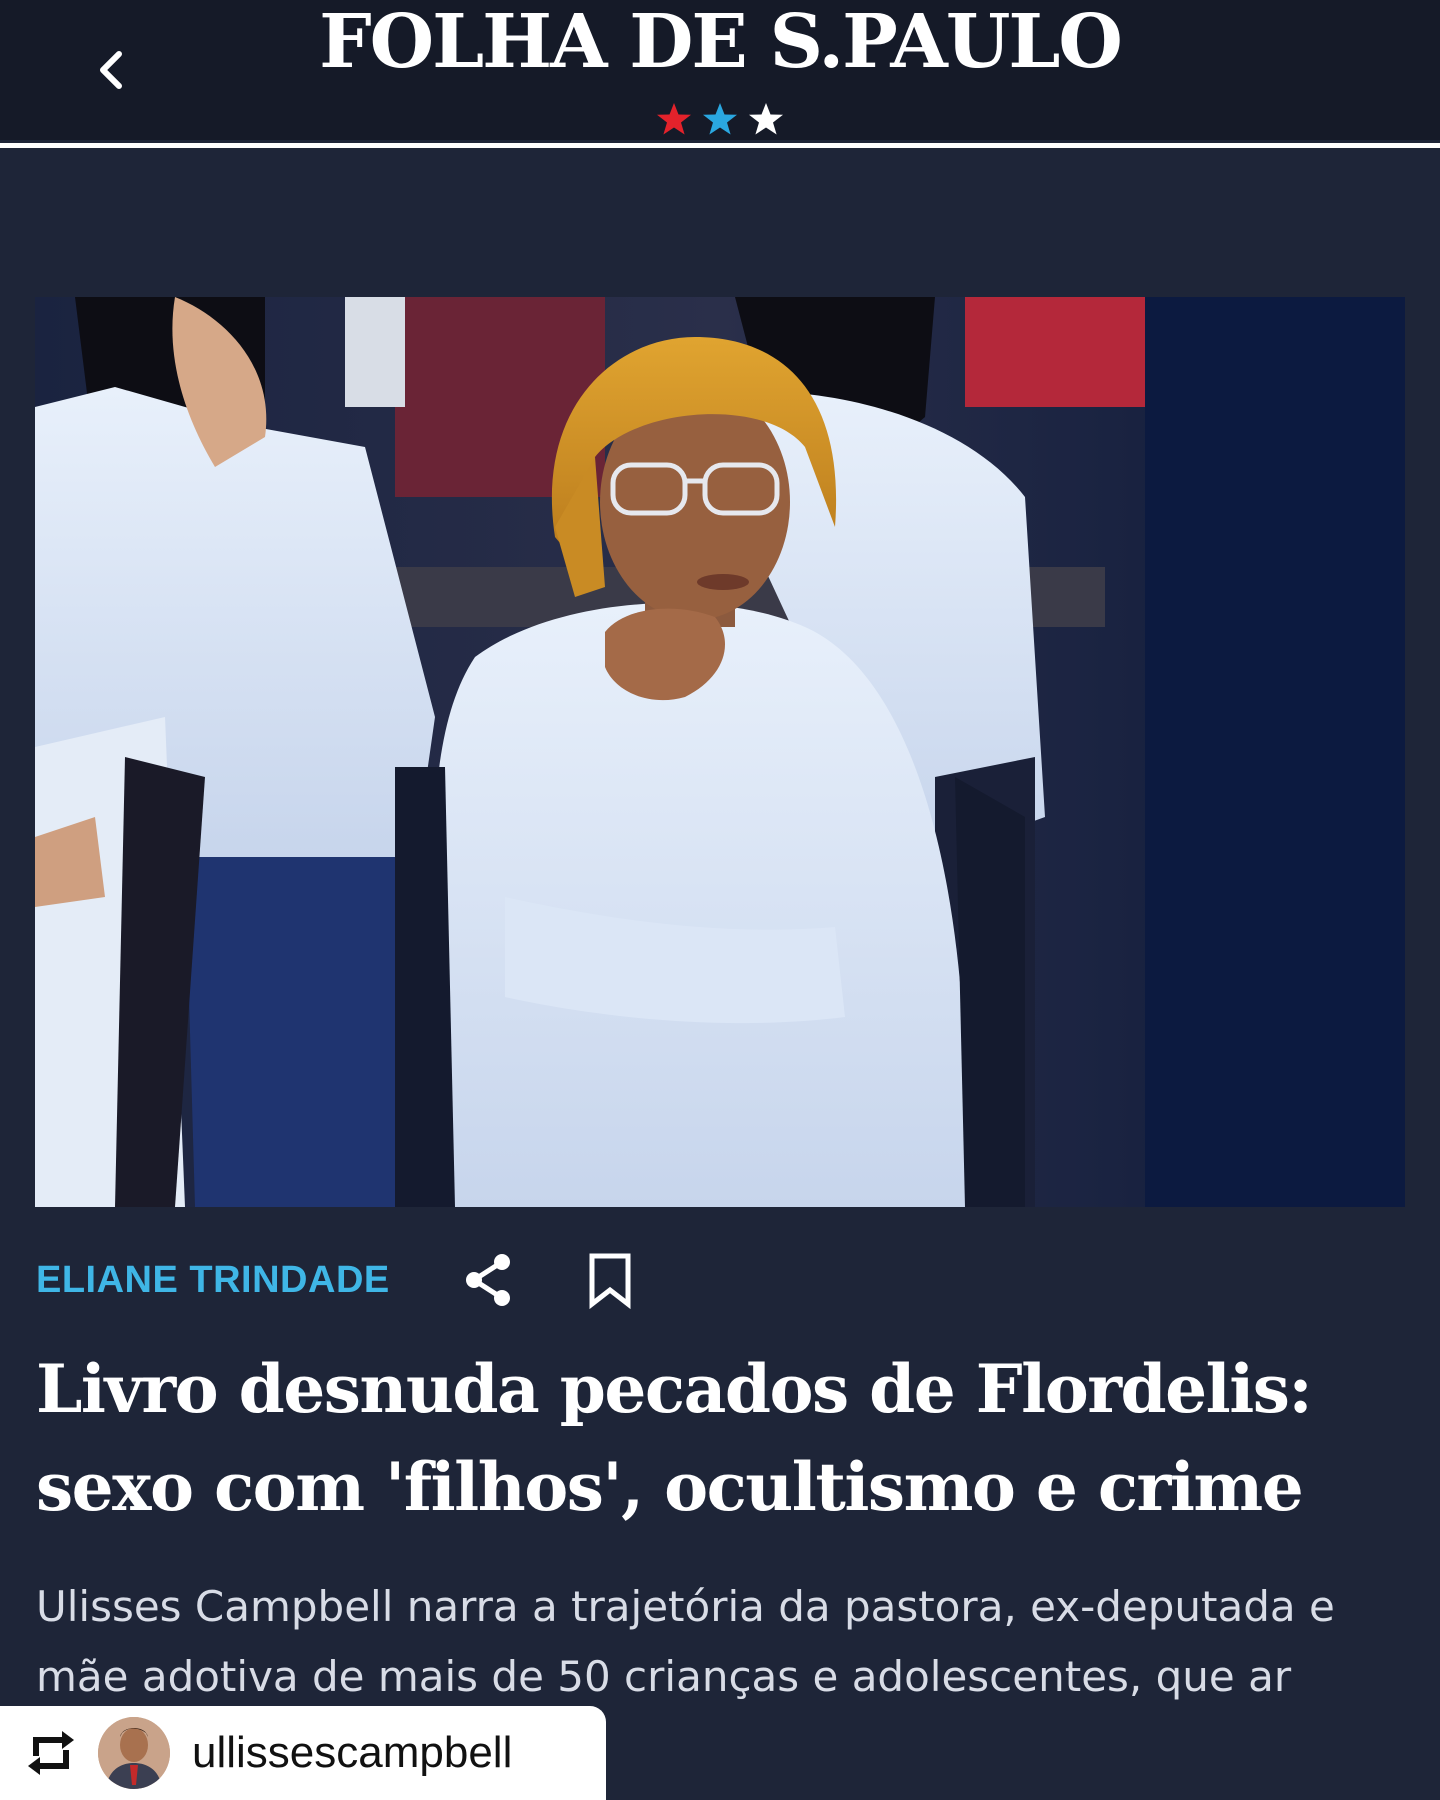 Image resolution: width=1440 pixels, height=1800 pixels. I want to click on repost-icon, so click(51, 1753).